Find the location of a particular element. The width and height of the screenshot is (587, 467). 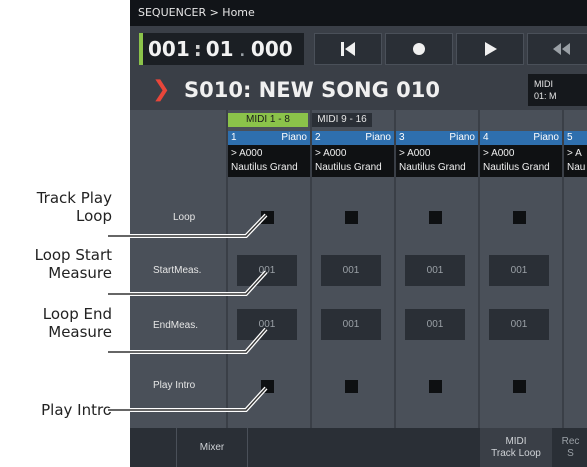

track-header: 2 Piano is located at coordinates (353, 138).